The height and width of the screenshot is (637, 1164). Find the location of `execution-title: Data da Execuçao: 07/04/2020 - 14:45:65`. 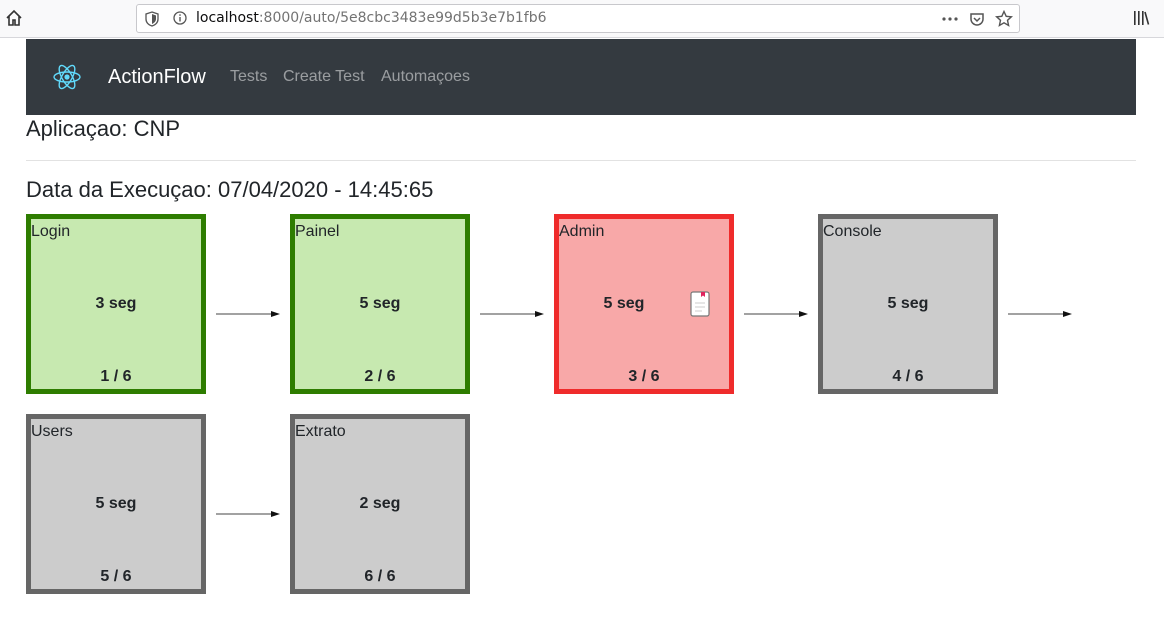

execution-title: Data da Execuçao: 07/04/2020 - 14:45:65 is located at coordinates (230, 189).